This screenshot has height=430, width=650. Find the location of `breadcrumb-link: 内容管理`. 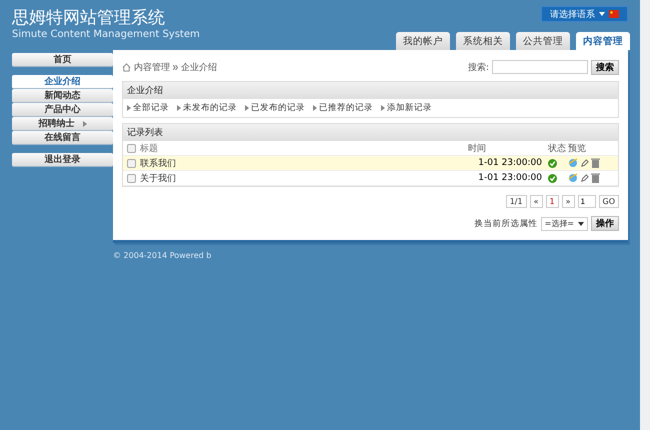

breadcrumb-link: 内容管理 is located at coordinates (152, 67).